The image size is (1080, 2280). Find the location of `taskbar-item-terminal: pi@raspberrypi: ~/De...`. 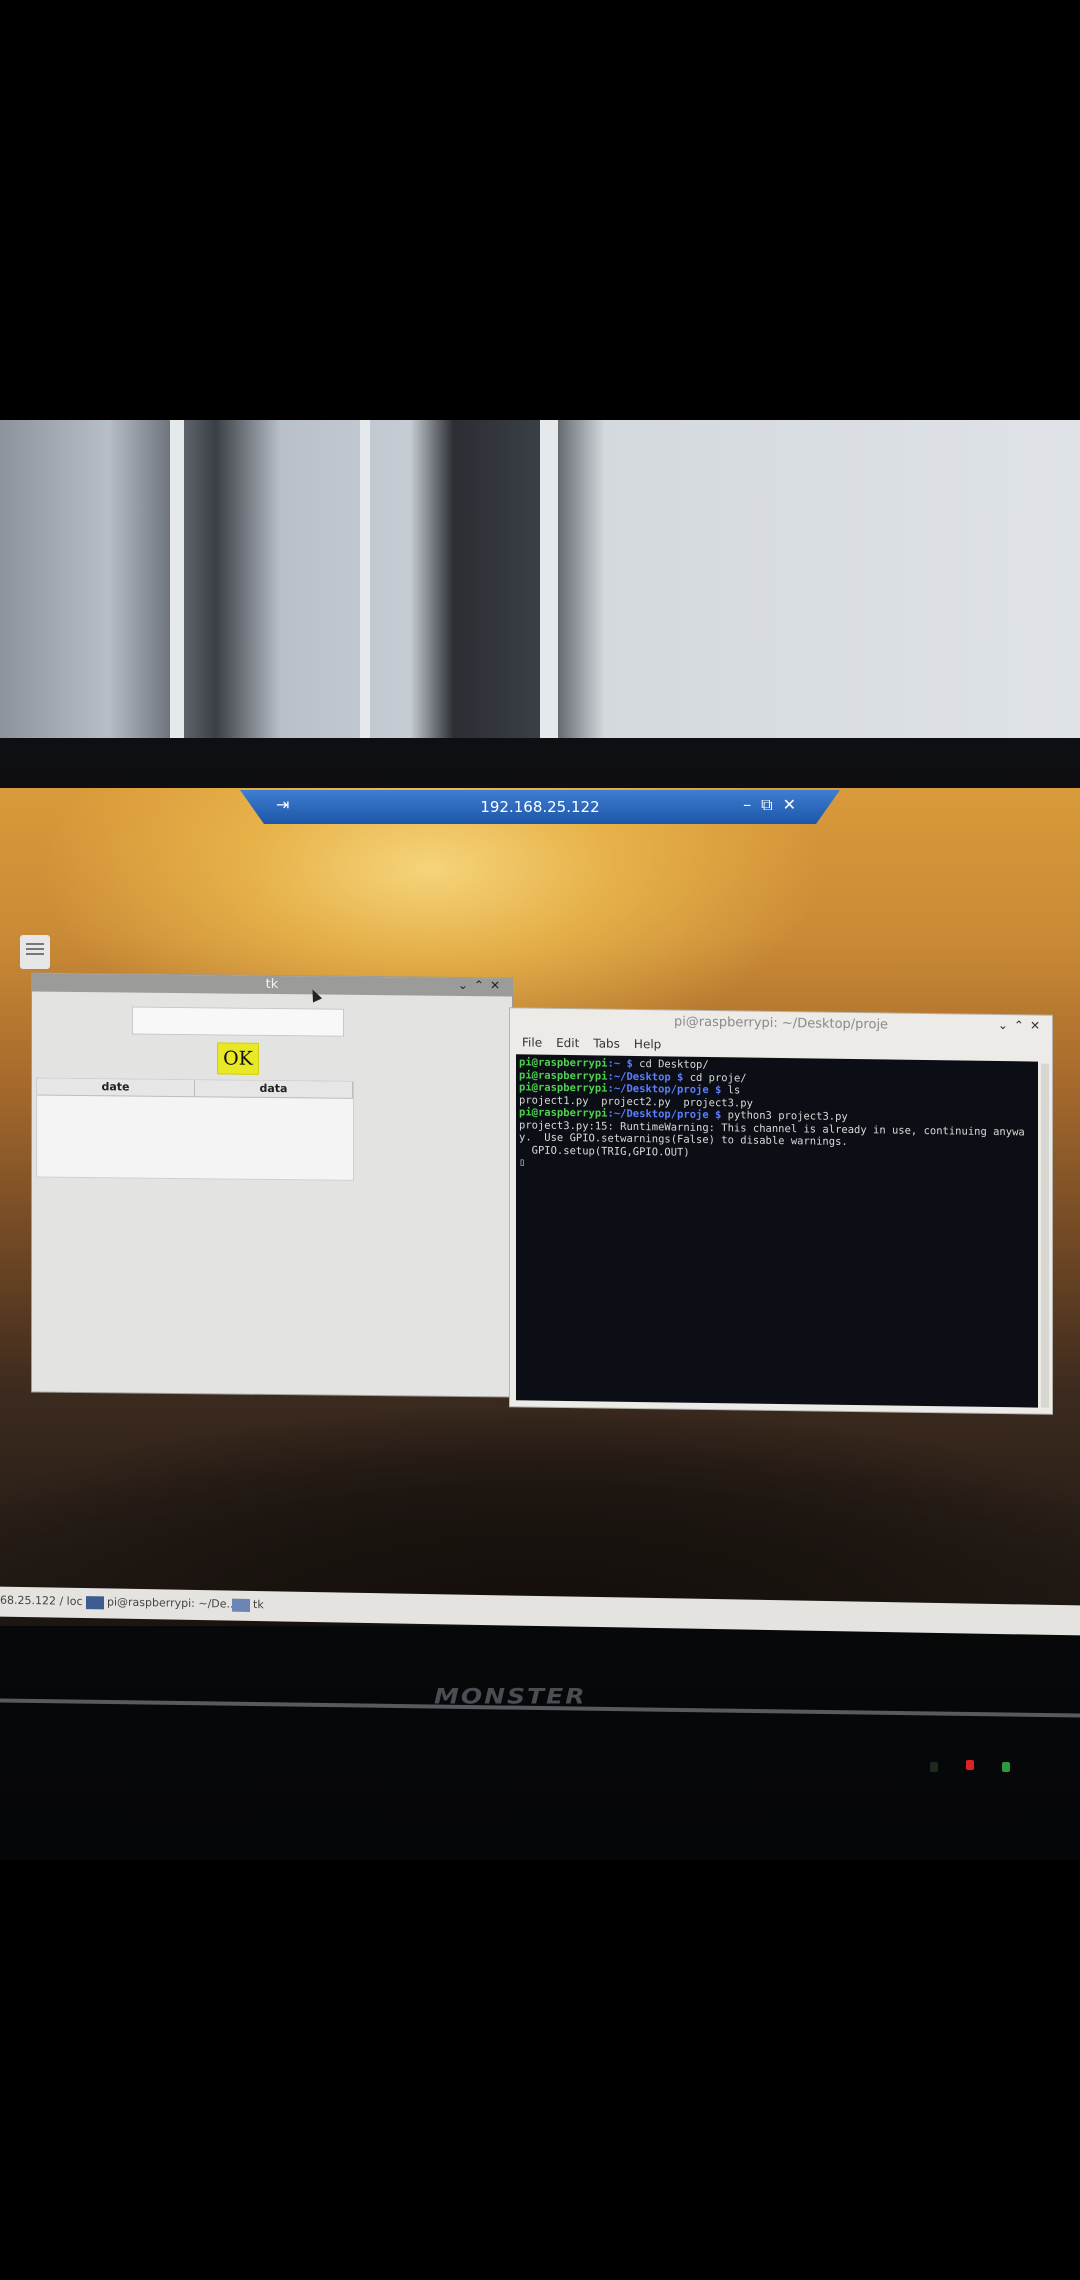

taskbar-item-terminal: pi@raspberrypi: ~/De... is located at coordinates (161, 1603).